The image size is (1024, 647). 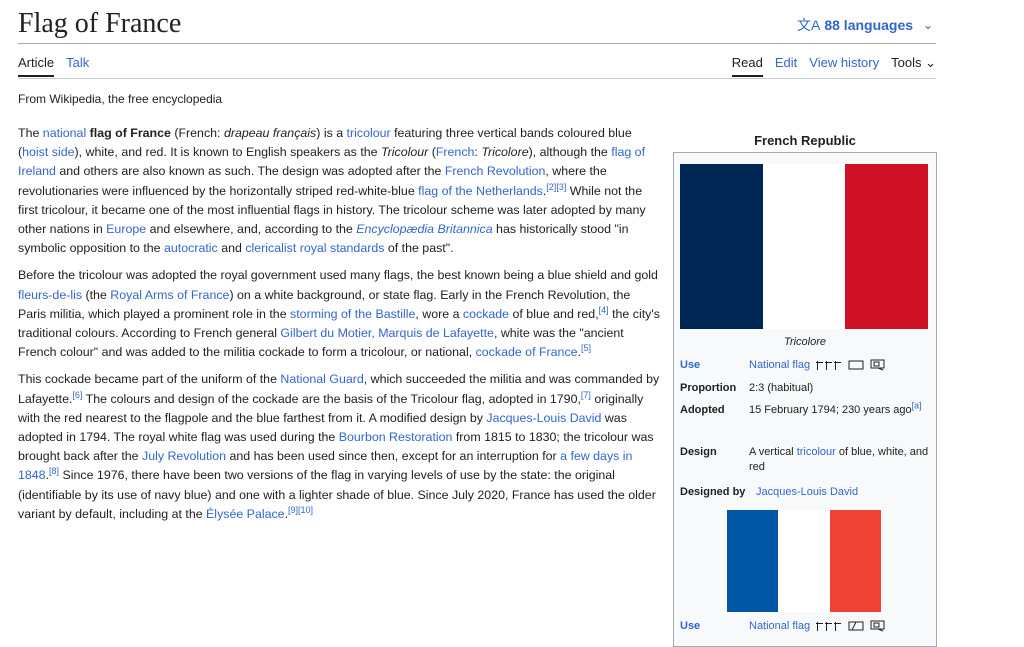 I want to click on ref-5: [5], so click(x=586, y=348).